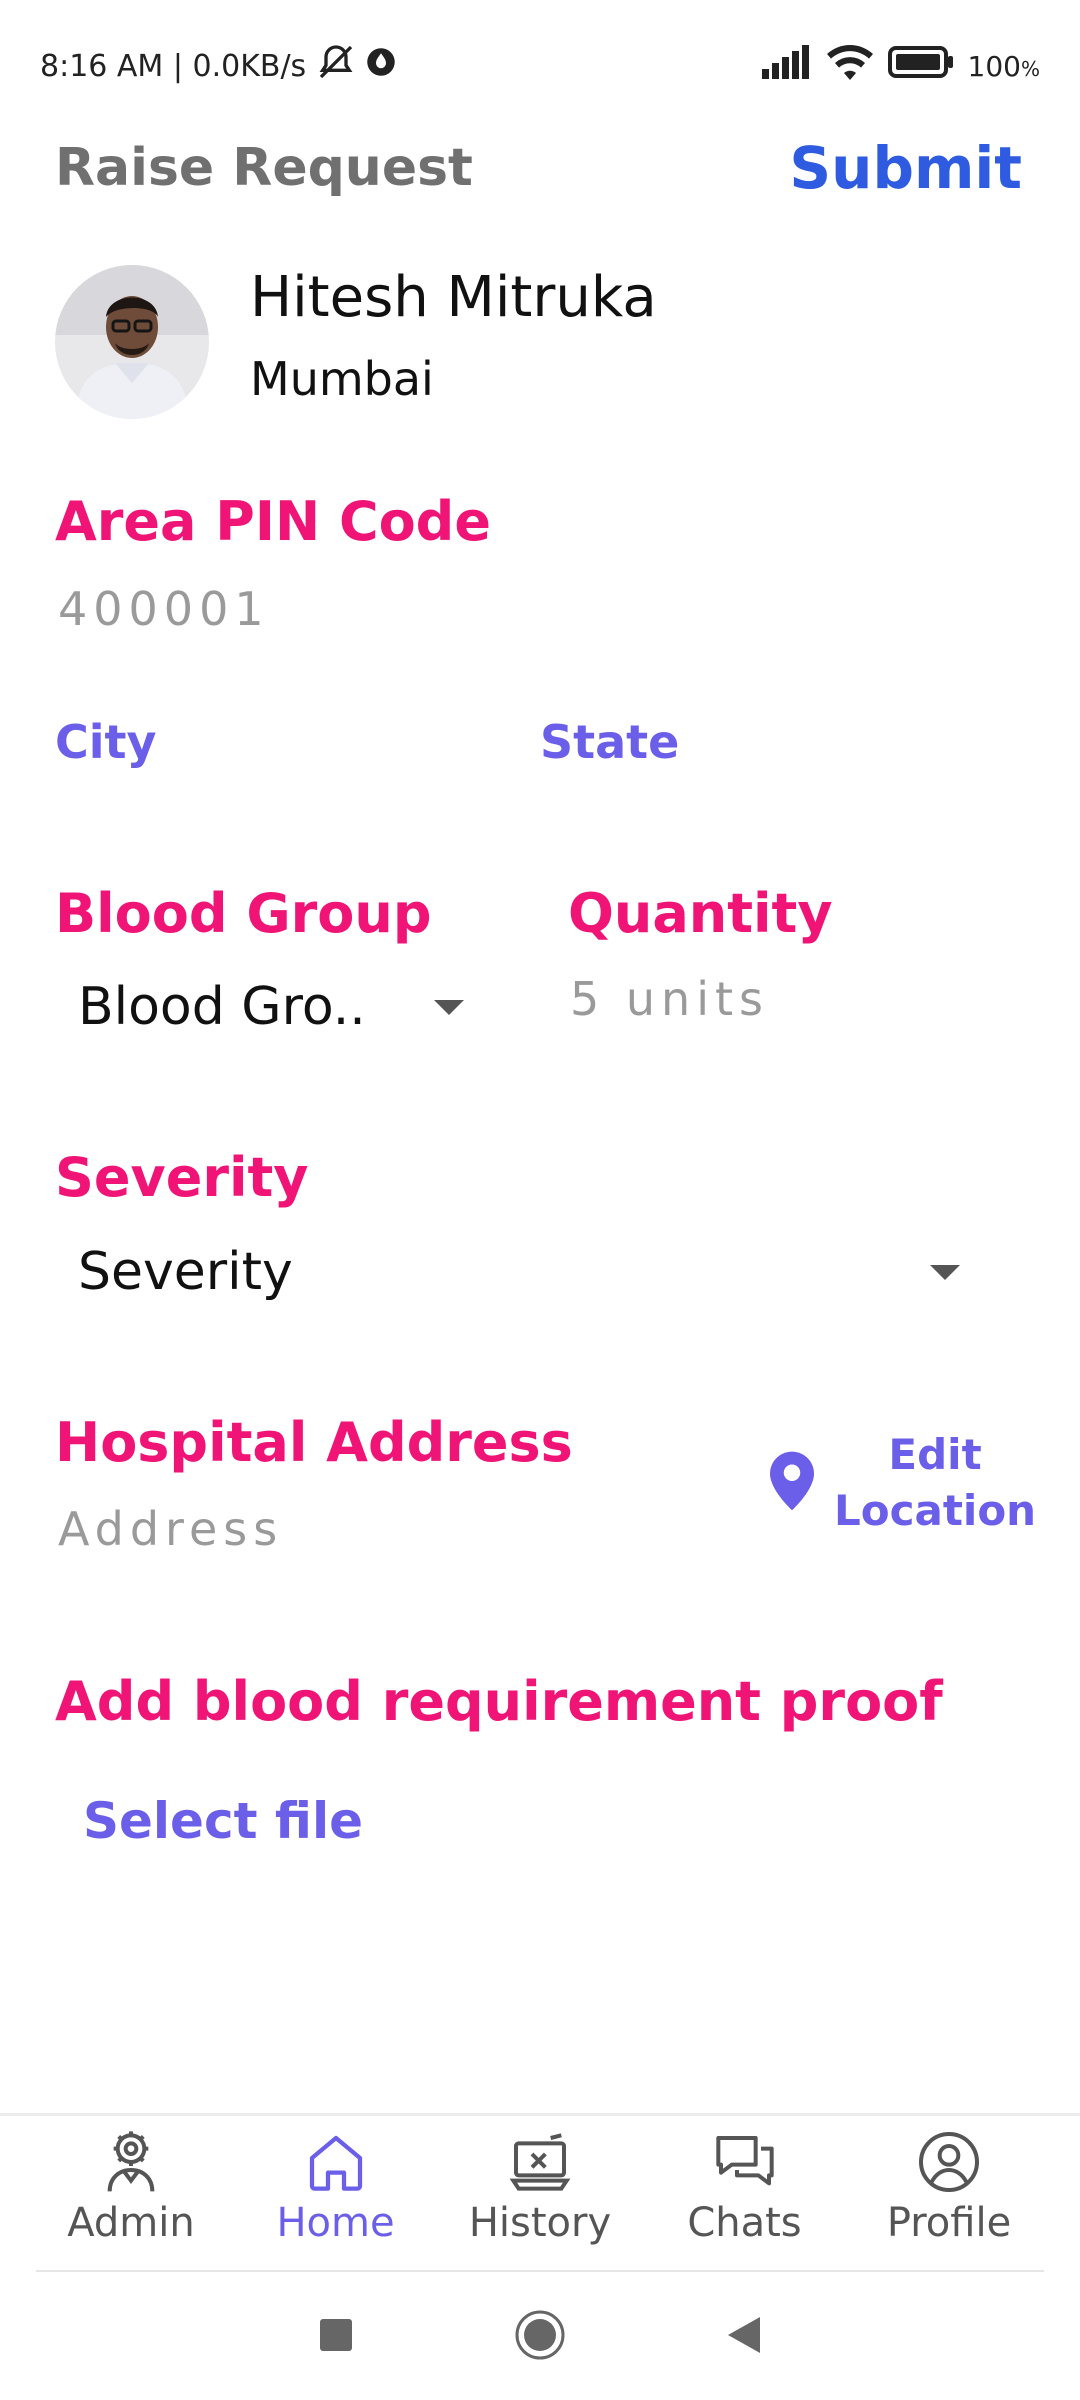  I want to click on history-icon, so click(540, 2162).